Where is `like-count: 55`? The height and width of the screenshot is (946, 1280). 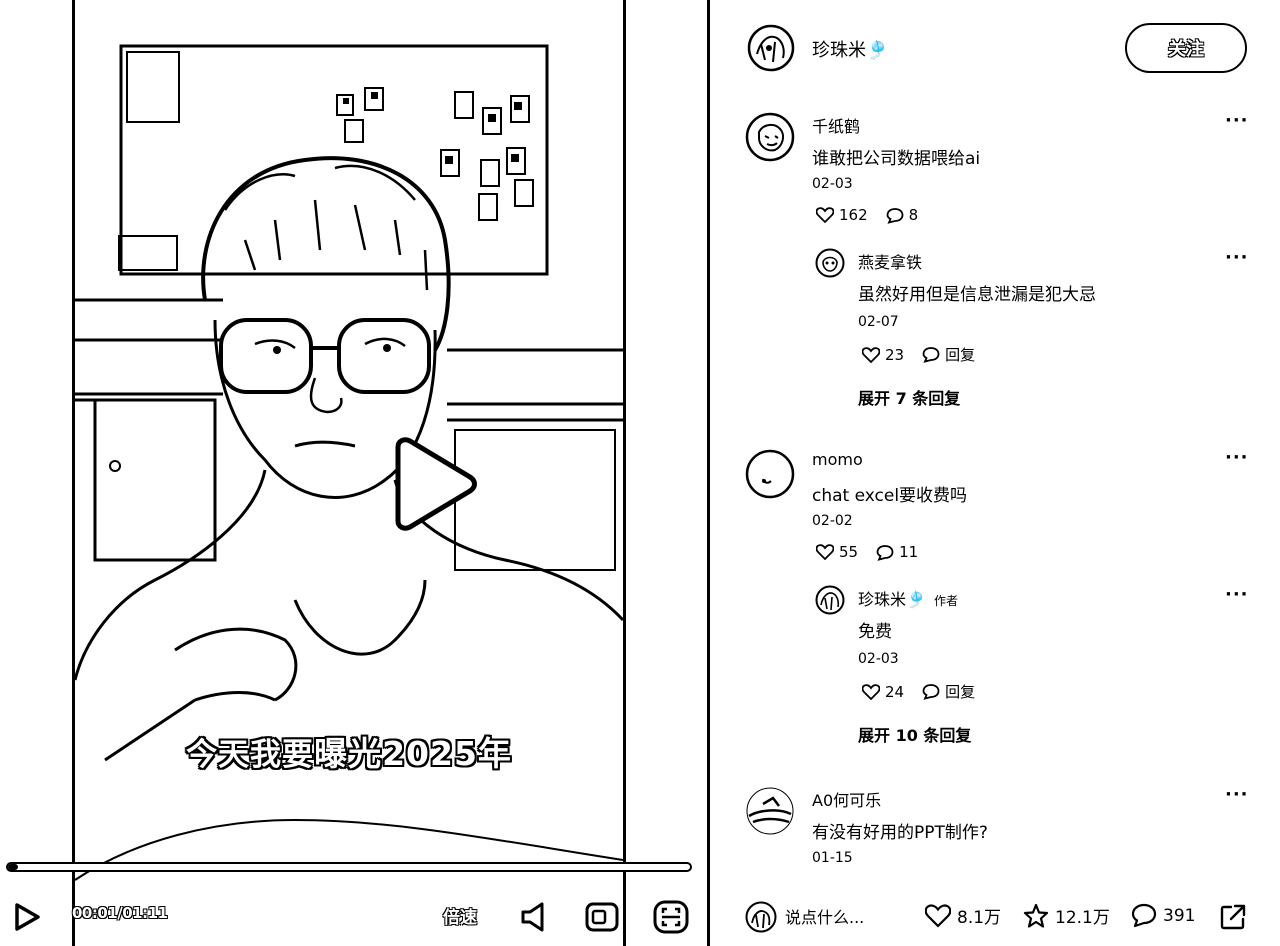
like-count: 55 is located at coordinates (849, 552).